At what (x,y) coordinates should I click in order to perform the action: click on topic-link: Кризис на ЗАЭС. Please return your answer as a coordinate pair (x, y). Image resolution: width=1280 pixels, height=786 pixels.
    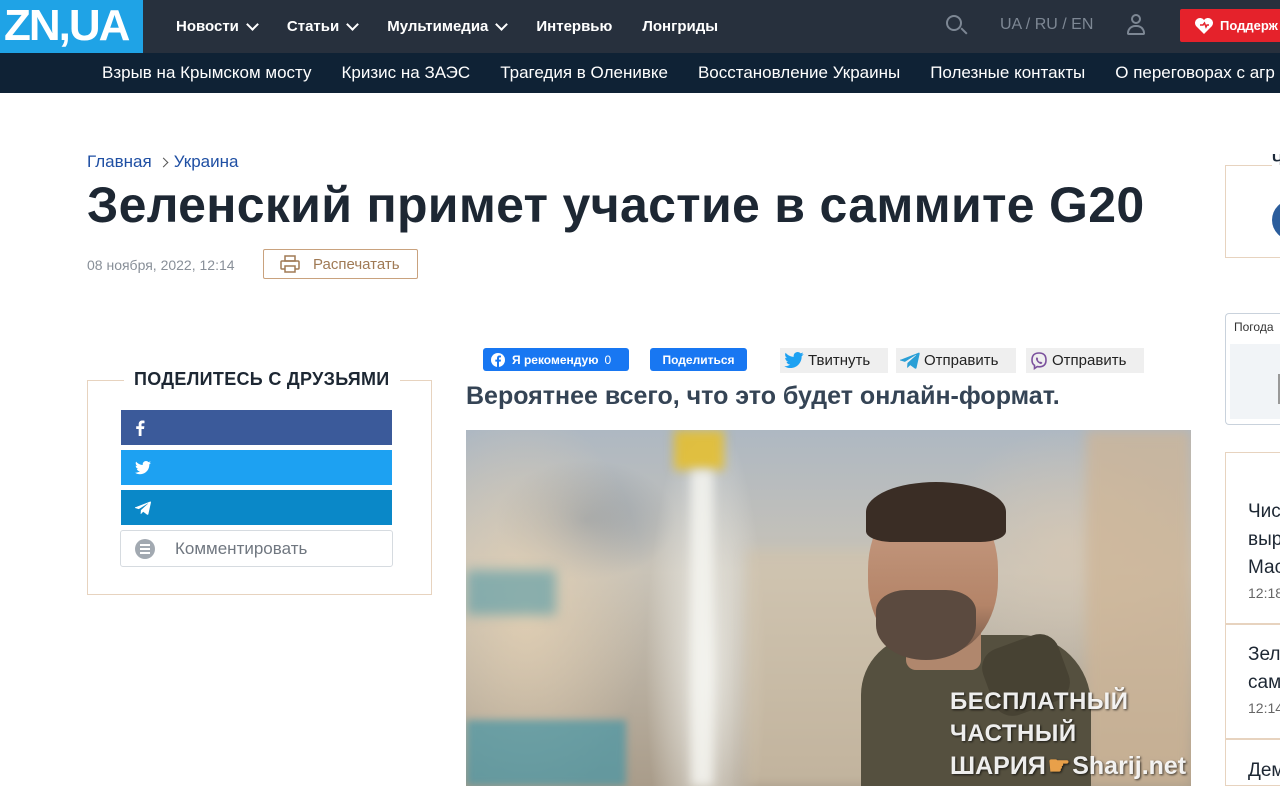
    Looking at the image, I should click on (406, 73).